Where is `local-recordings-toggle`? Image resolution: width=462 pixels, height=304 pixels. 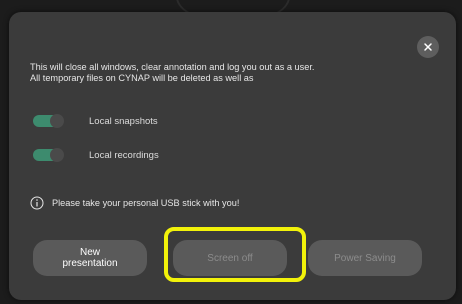
local-recordings-toggle is located at coordinates (48, 155).